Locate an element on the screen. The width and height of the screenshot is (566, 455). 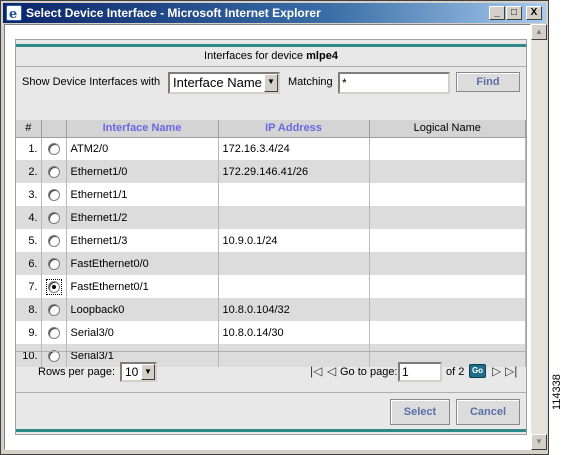
col-select is located at coordinates (54, 129).